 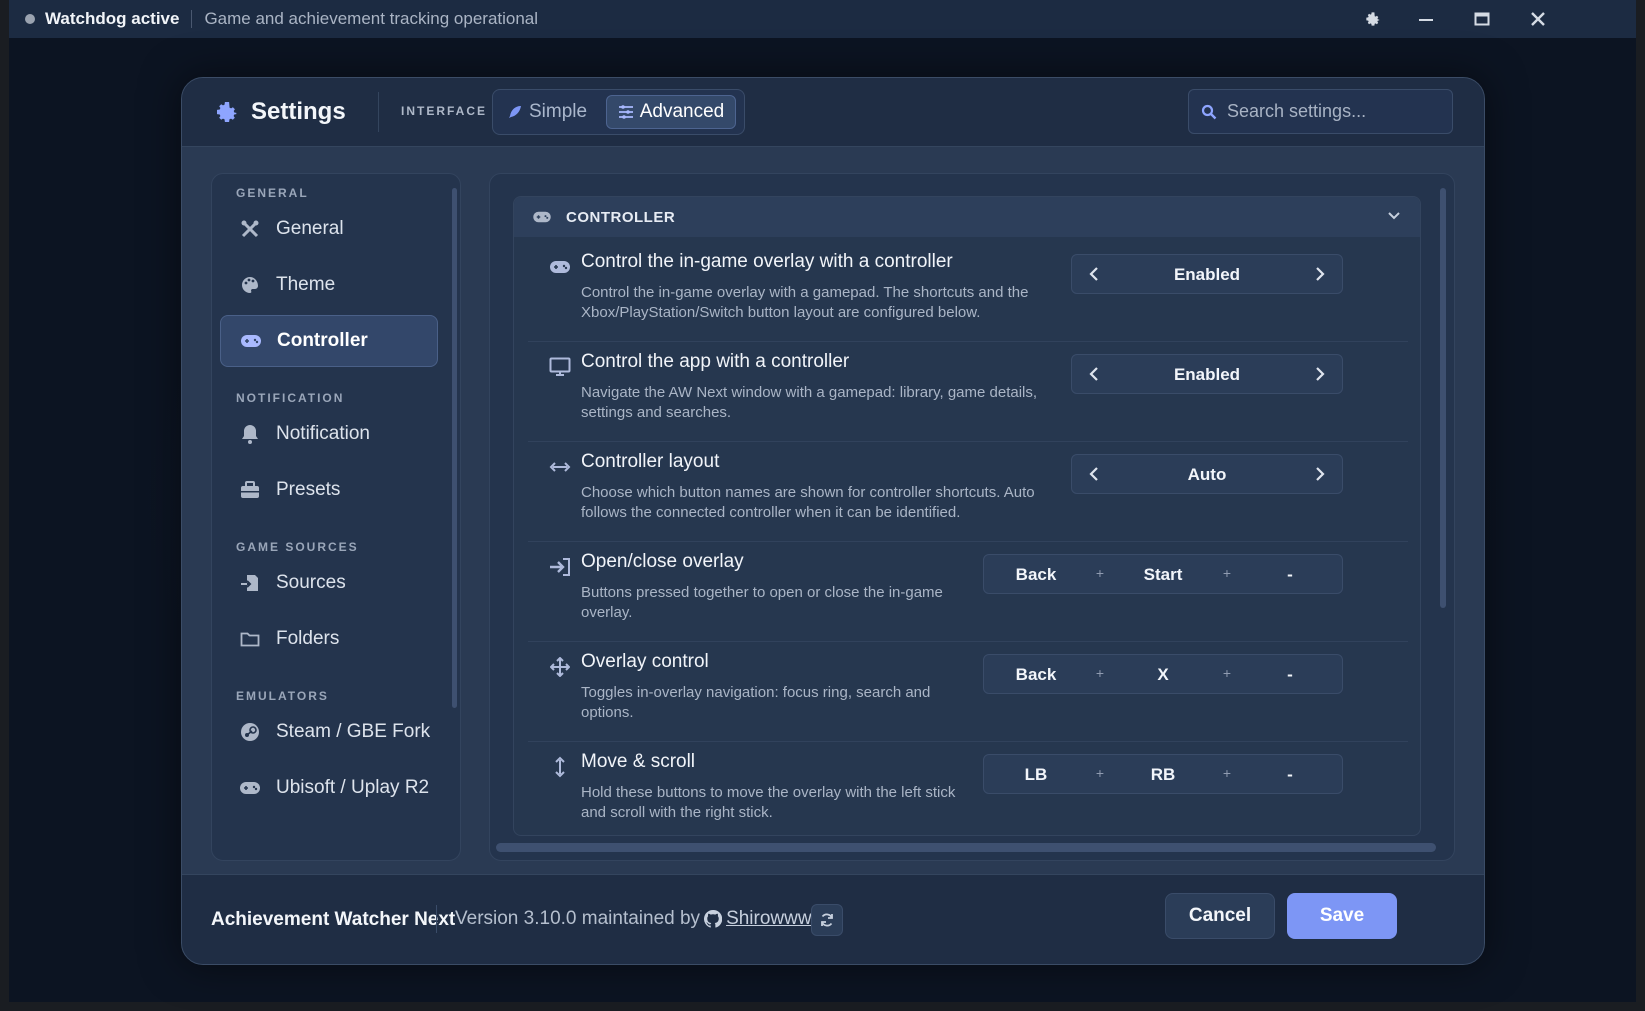 What do you see at coordinates (1220, 916) in the screenshot?
I see `cancel-button: Cancel` at bounding box center [1220, 916].